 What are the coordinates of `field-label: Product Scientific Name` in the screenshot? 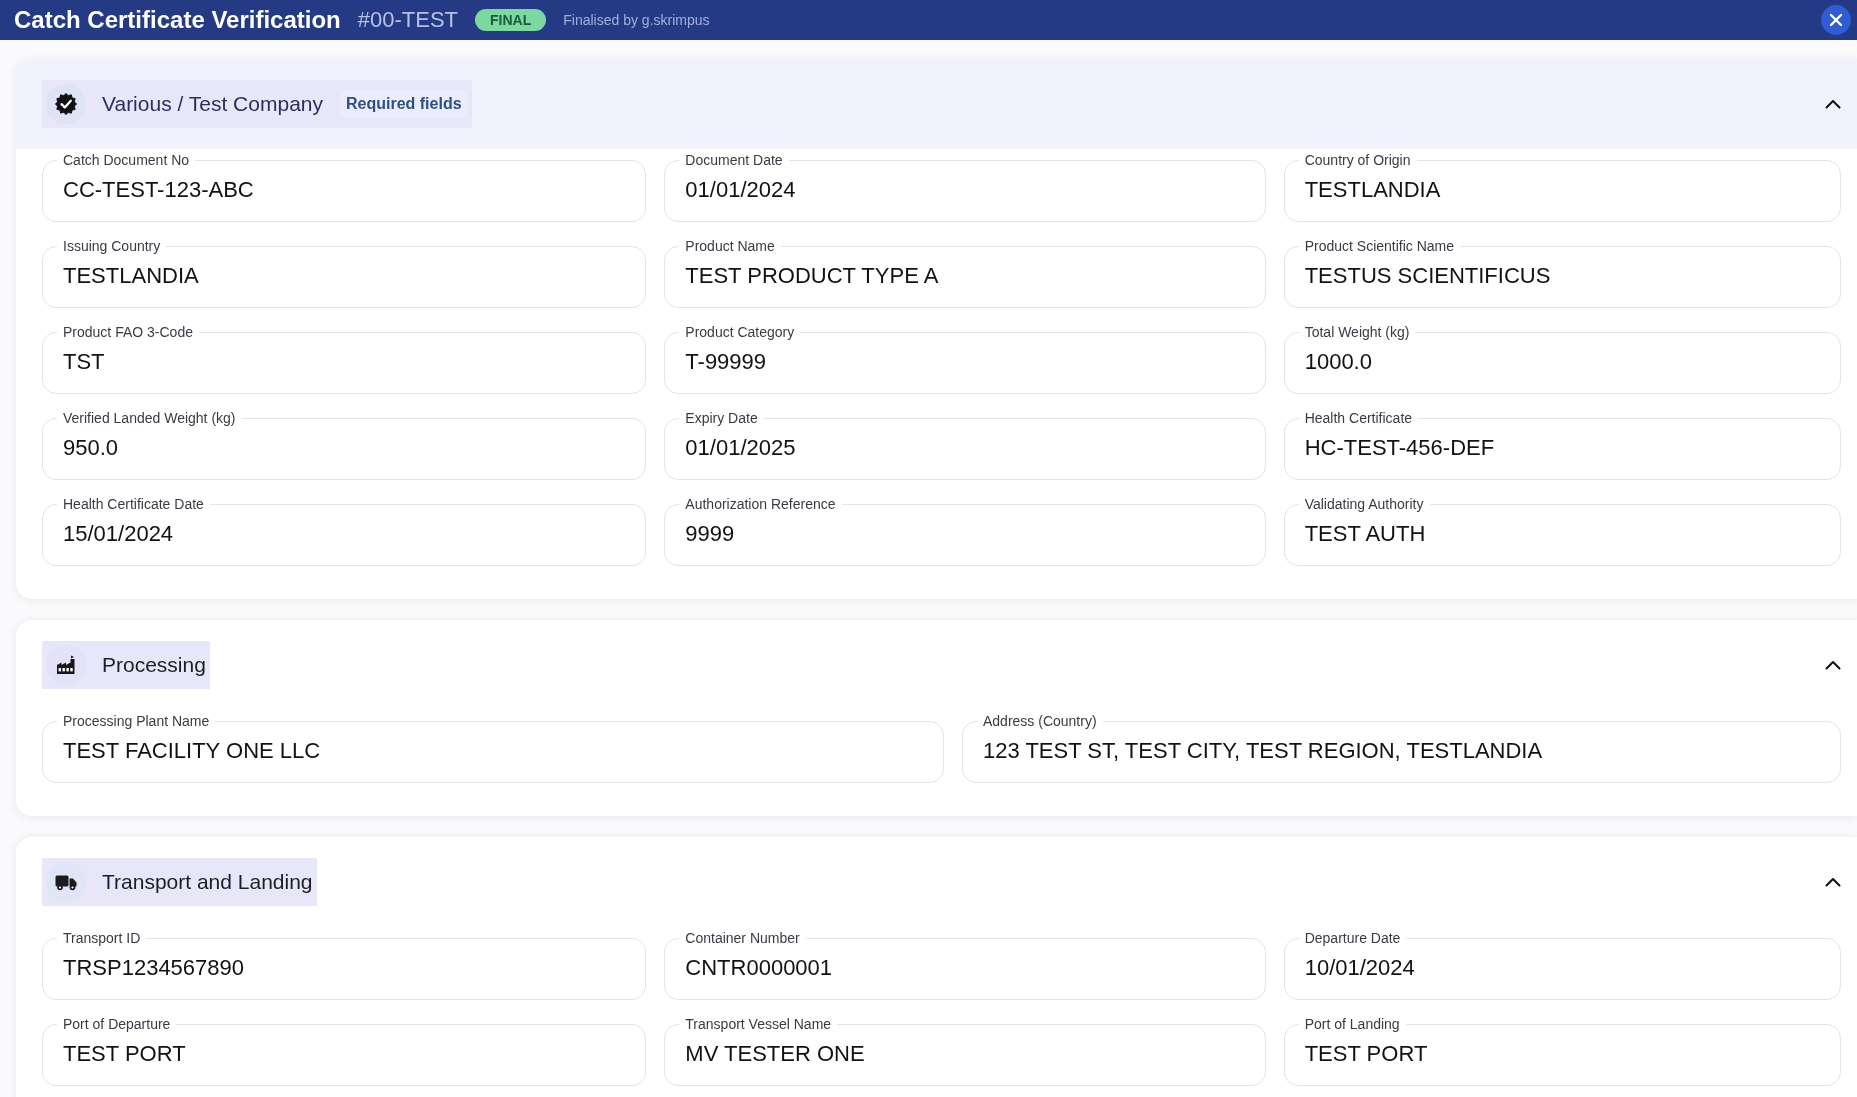 It's located at (1379, 246).